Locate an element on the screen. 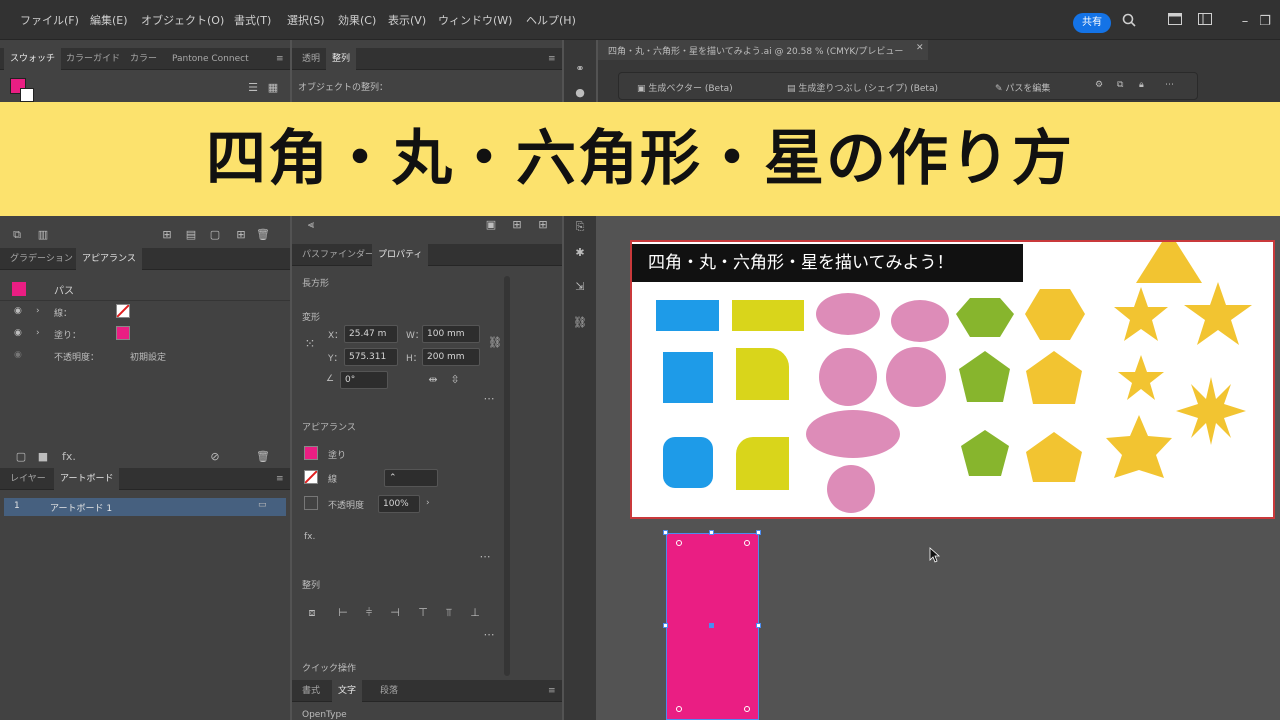 This screenshot has width=1280, height=720. align-right-icon: ⊣ is located at coordinates (395, 613).